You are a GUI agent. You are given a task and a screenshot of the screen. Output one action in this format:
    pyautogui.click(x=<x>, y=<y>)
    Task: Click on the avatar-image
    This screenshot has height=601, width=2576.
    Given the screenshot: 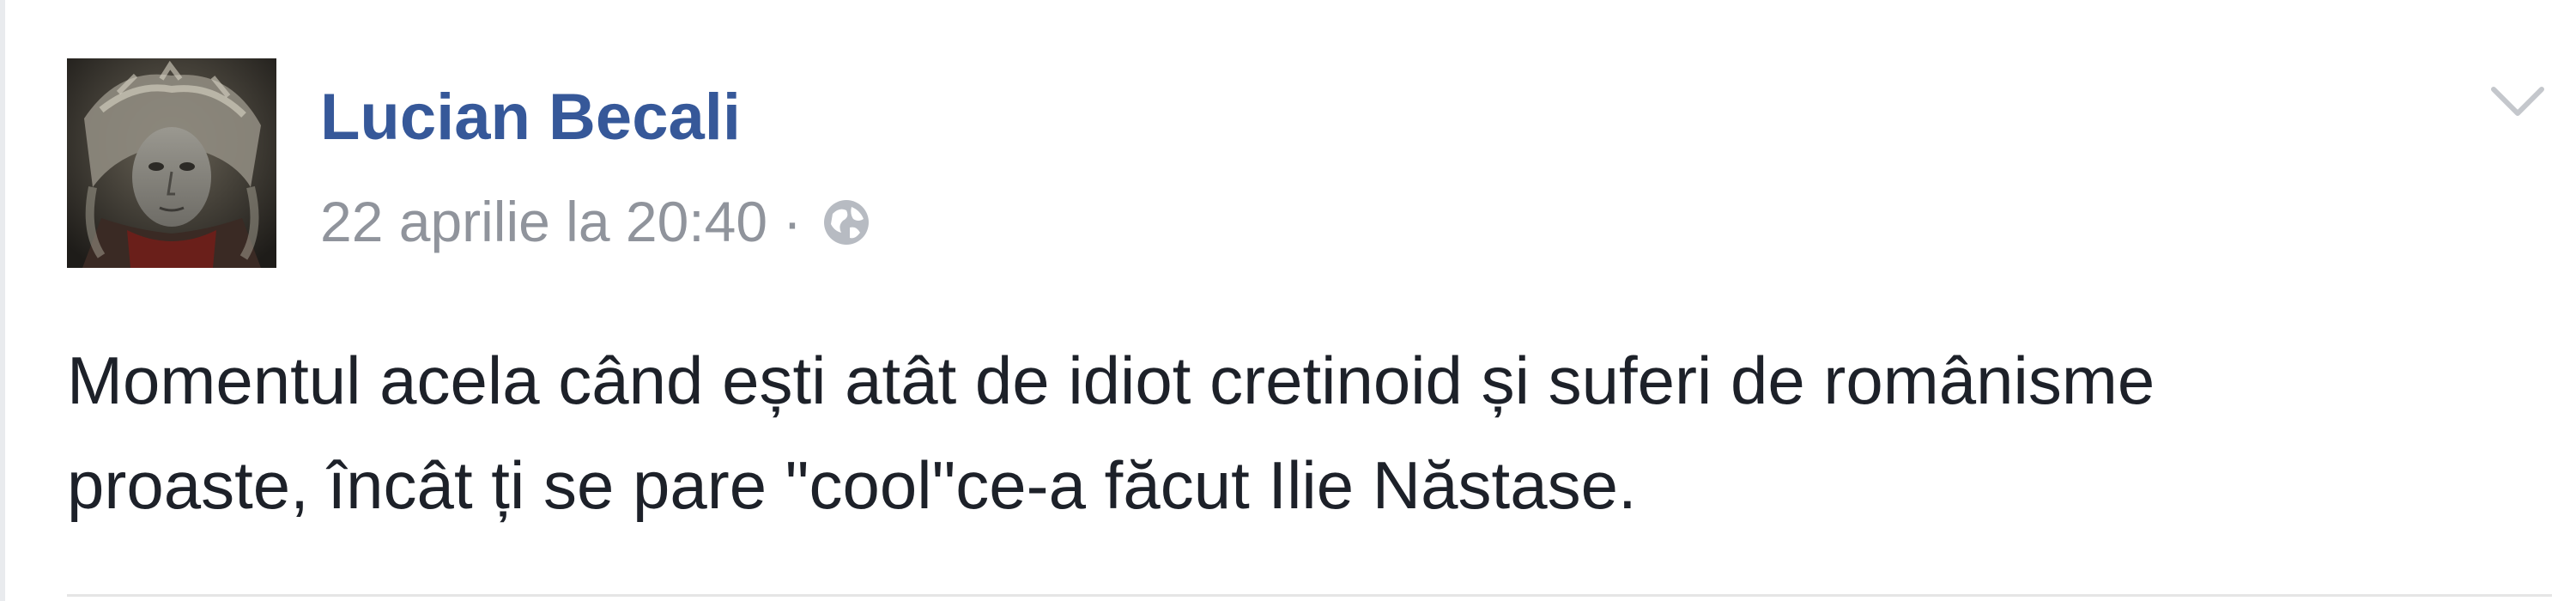 What is the action you would take?
    pyautogui.click(x=171, y=163)
    